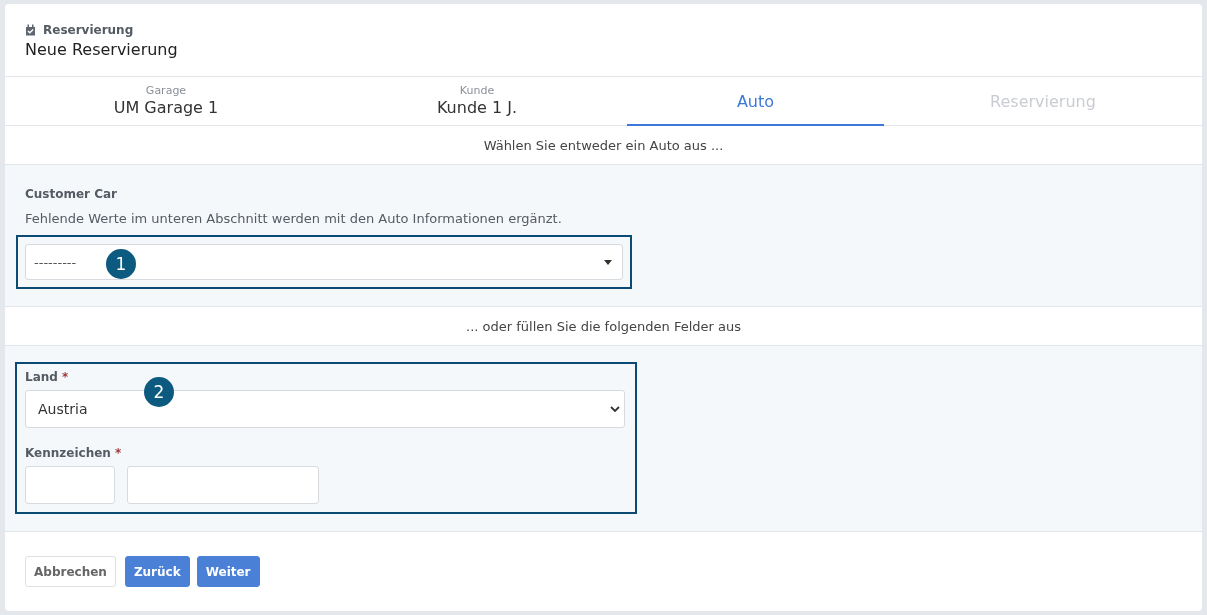 This screenshot has height=615, width=1207. I want to click on calendar-check-icon, so click(30, 30).